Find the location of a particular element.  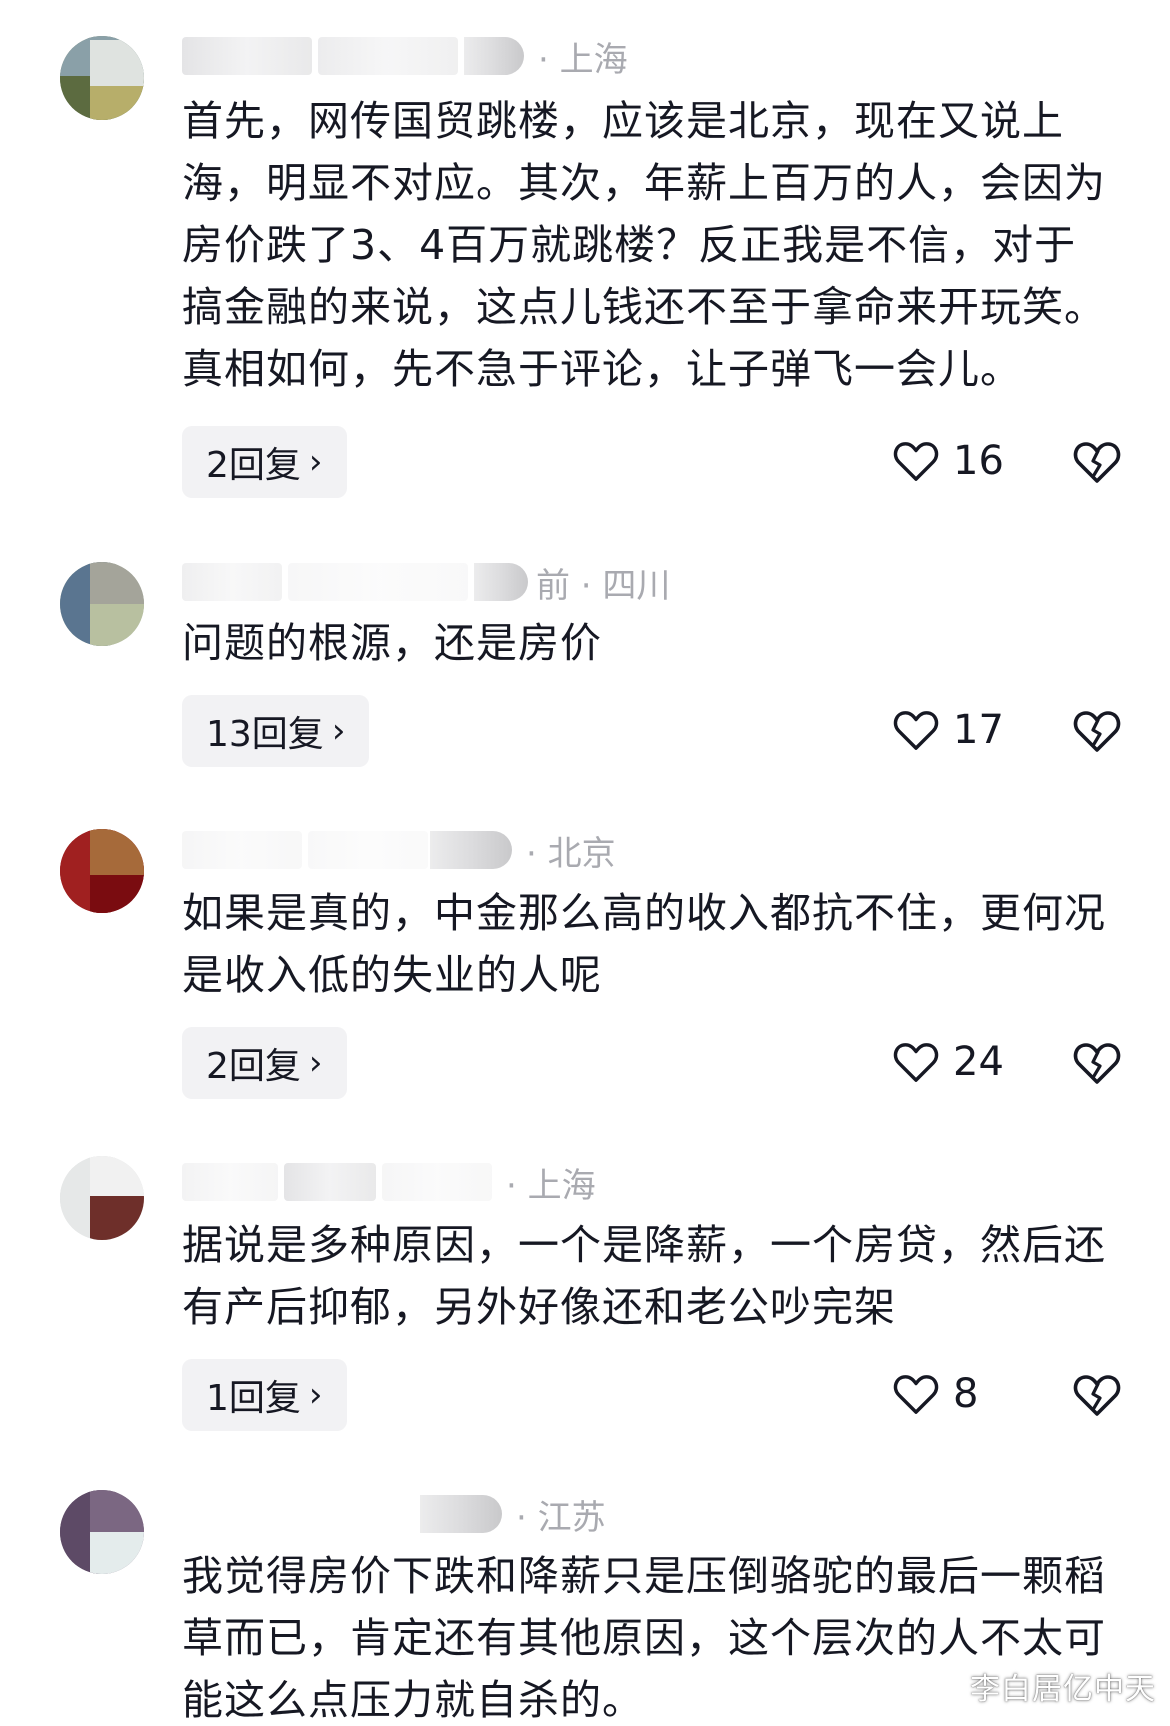

like-button: 8 is located at coordinates (935, 1394).